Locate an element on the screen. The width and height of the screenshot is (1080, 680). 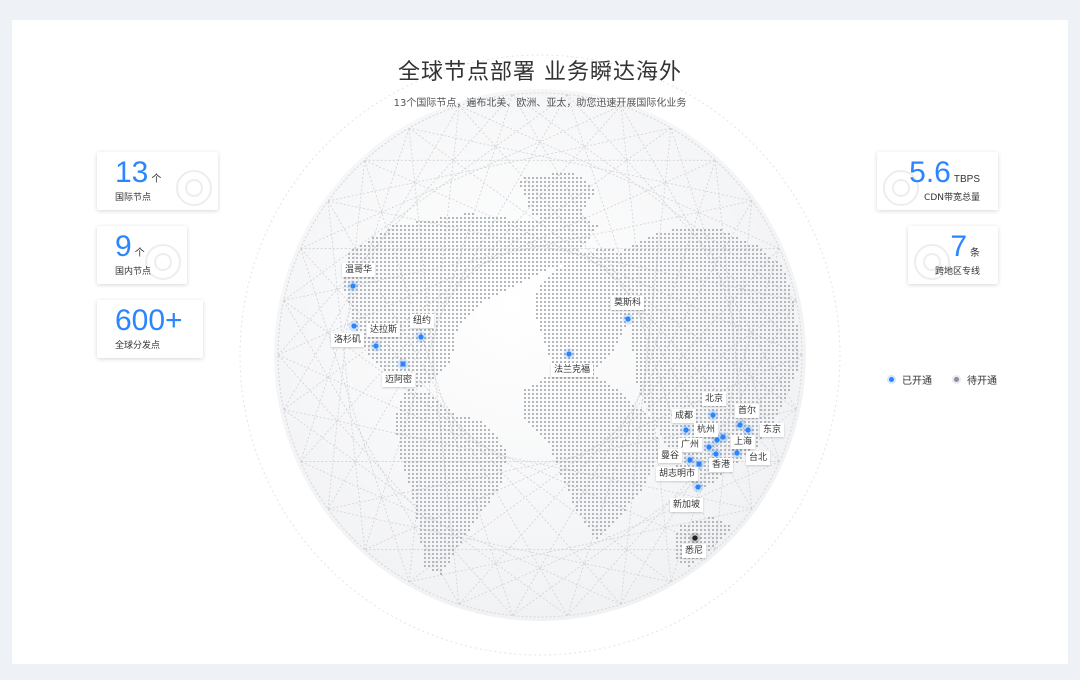
city-label: 洛杉矶 is located at coordinates (348, 340).